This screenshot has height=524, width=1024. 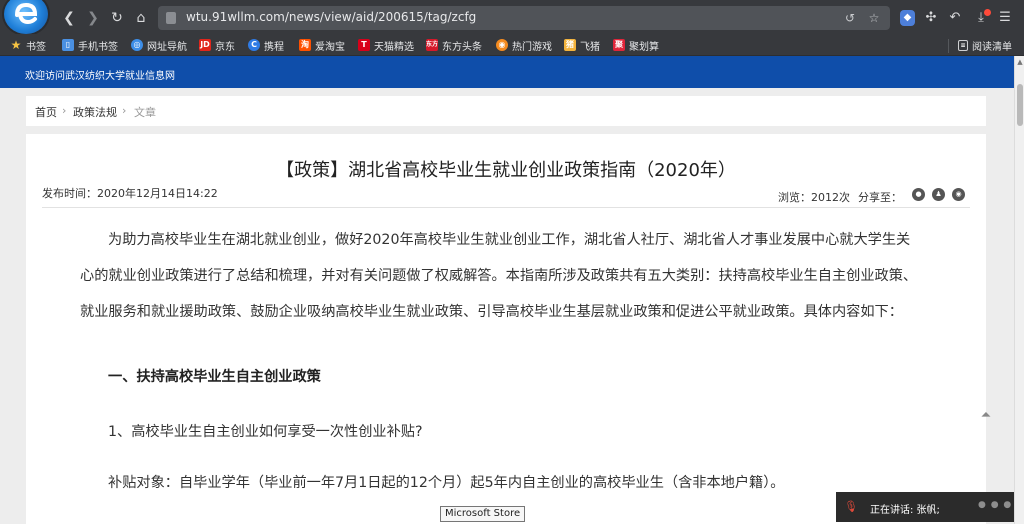 I want to click on undo-icon: ↶, so click(x=955, y=18).